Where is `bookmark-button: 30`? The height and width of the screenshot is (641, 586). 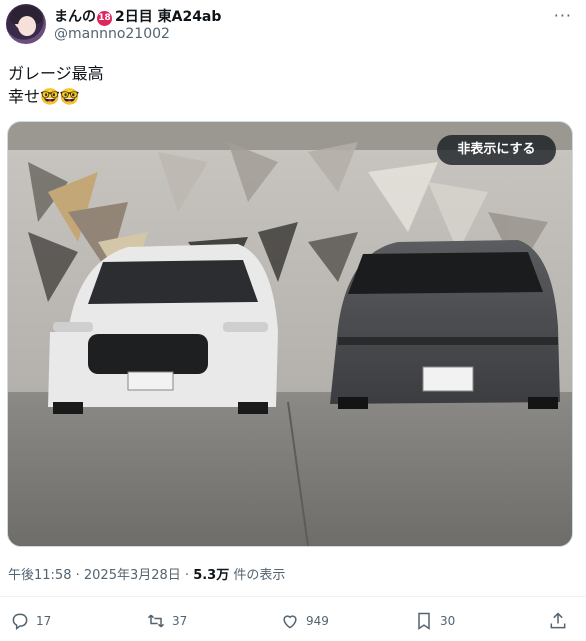 bookmark-button: 30 is located at coordinates (434, 621).